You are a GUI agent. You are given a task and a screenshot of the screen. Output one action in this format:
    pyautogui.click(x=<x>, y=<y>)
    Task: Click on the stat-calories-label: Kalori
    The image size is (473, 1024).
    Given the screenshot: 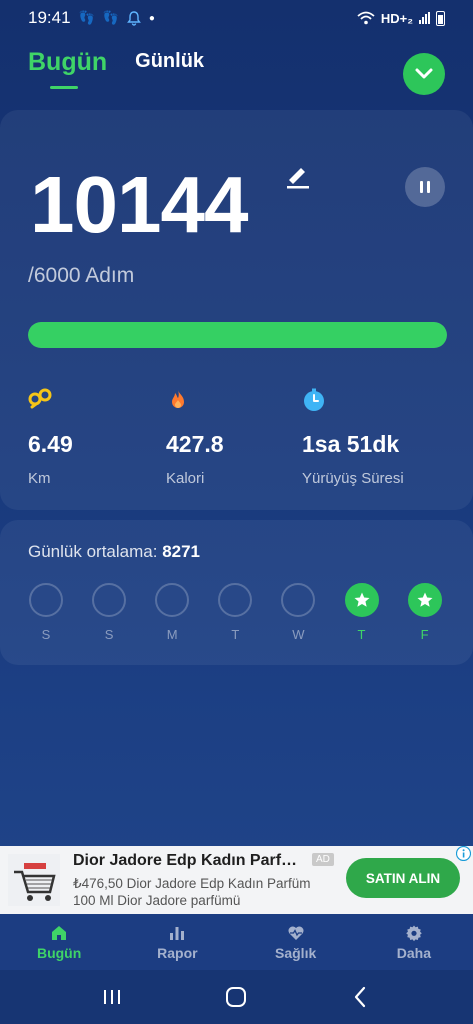 What is the action you would take?
    pyautogui.click(x=185, y=478)
    